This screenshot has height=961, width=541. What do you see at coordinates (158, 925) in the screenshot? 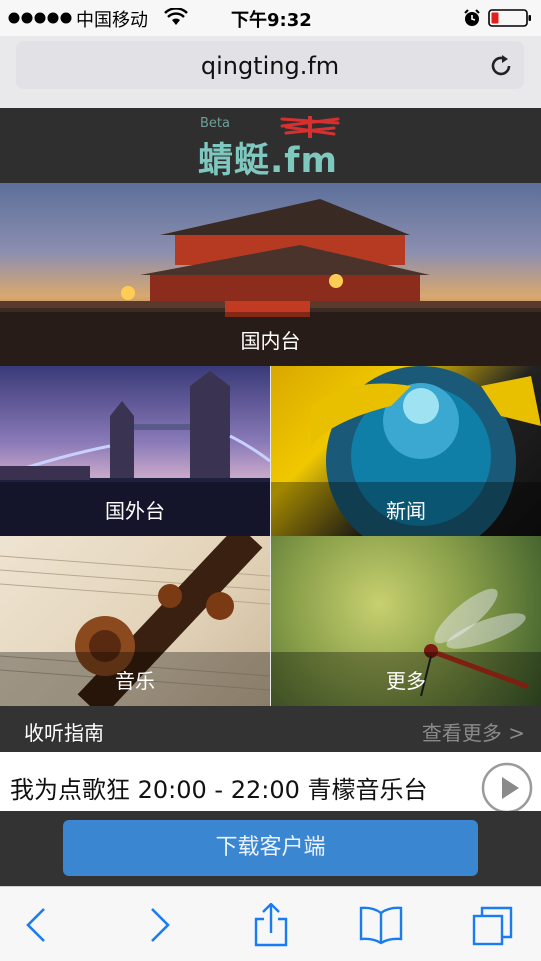
I see `forward-icon` at bounding box center [158, 925].